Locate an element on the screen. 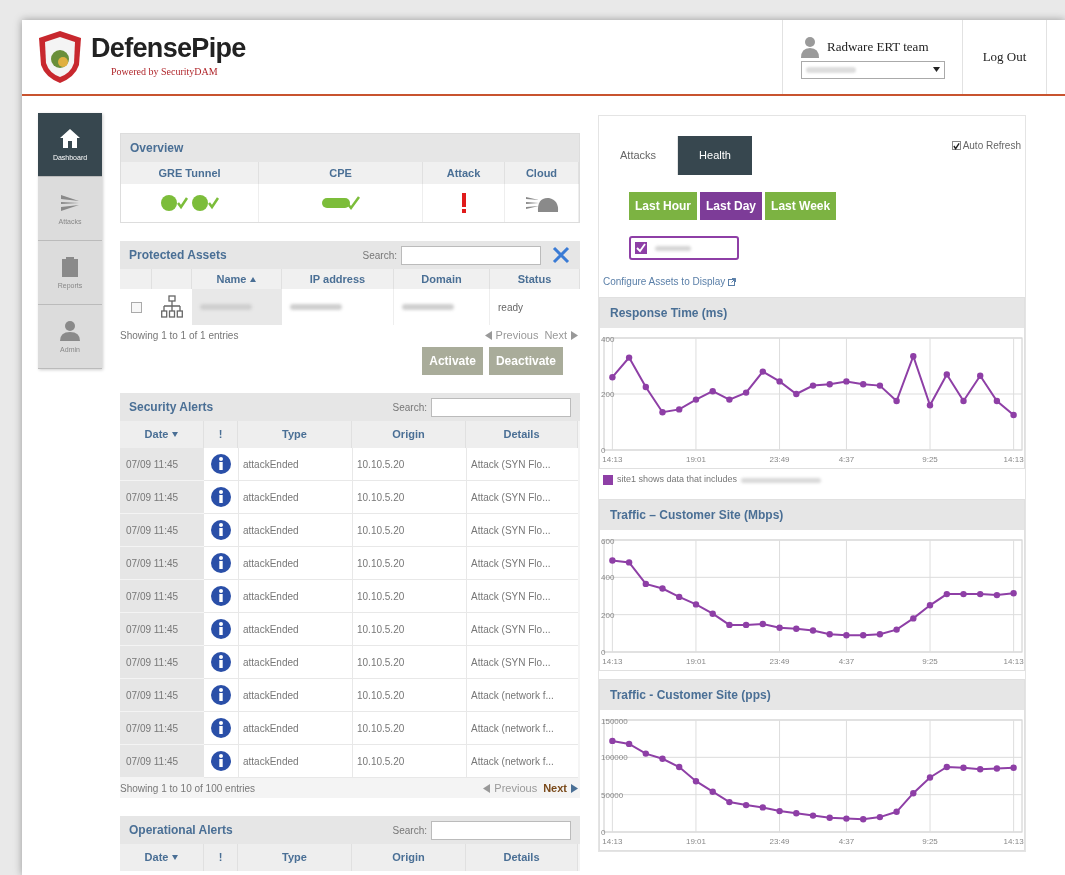 This screenshot has width=1065, height=875. column-header: IP address is located at coordinates (337, 279).